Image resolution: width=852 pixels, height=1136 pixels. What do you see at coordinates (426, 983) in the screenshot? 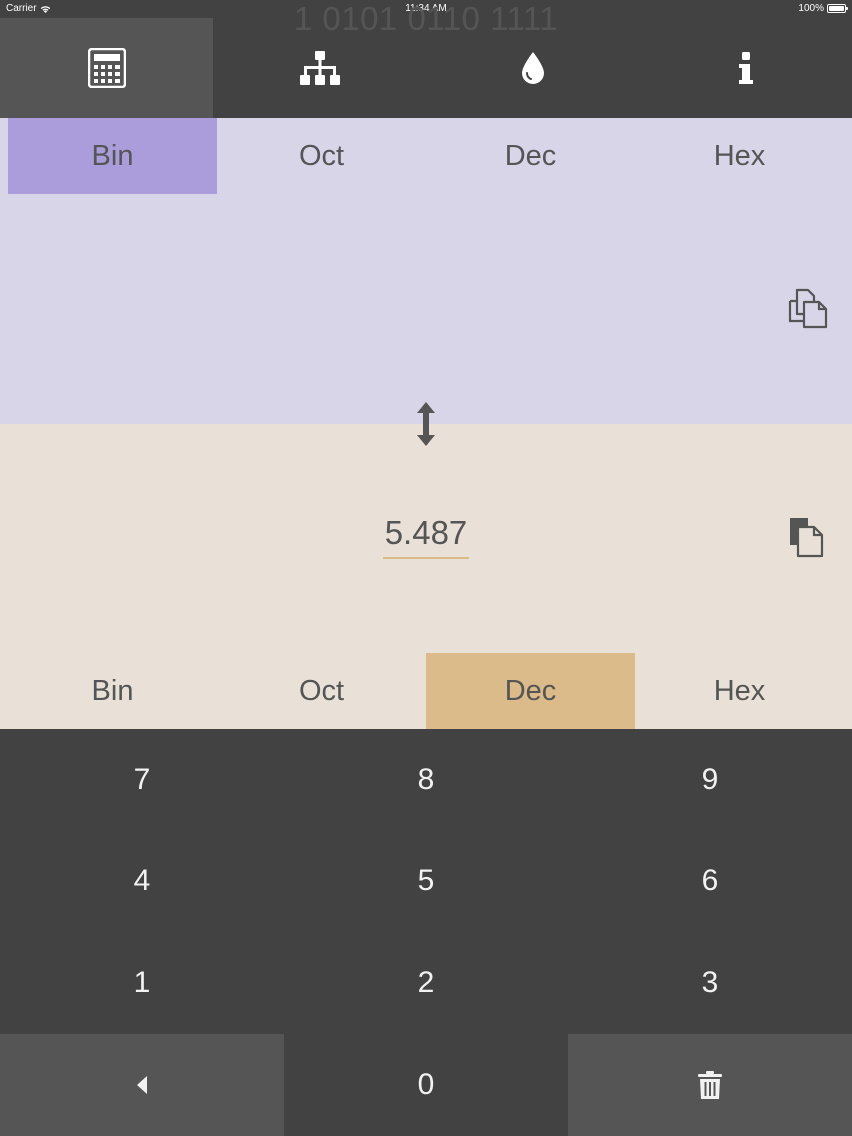
I see `key-2: 2` at bounding box center [426, 983].